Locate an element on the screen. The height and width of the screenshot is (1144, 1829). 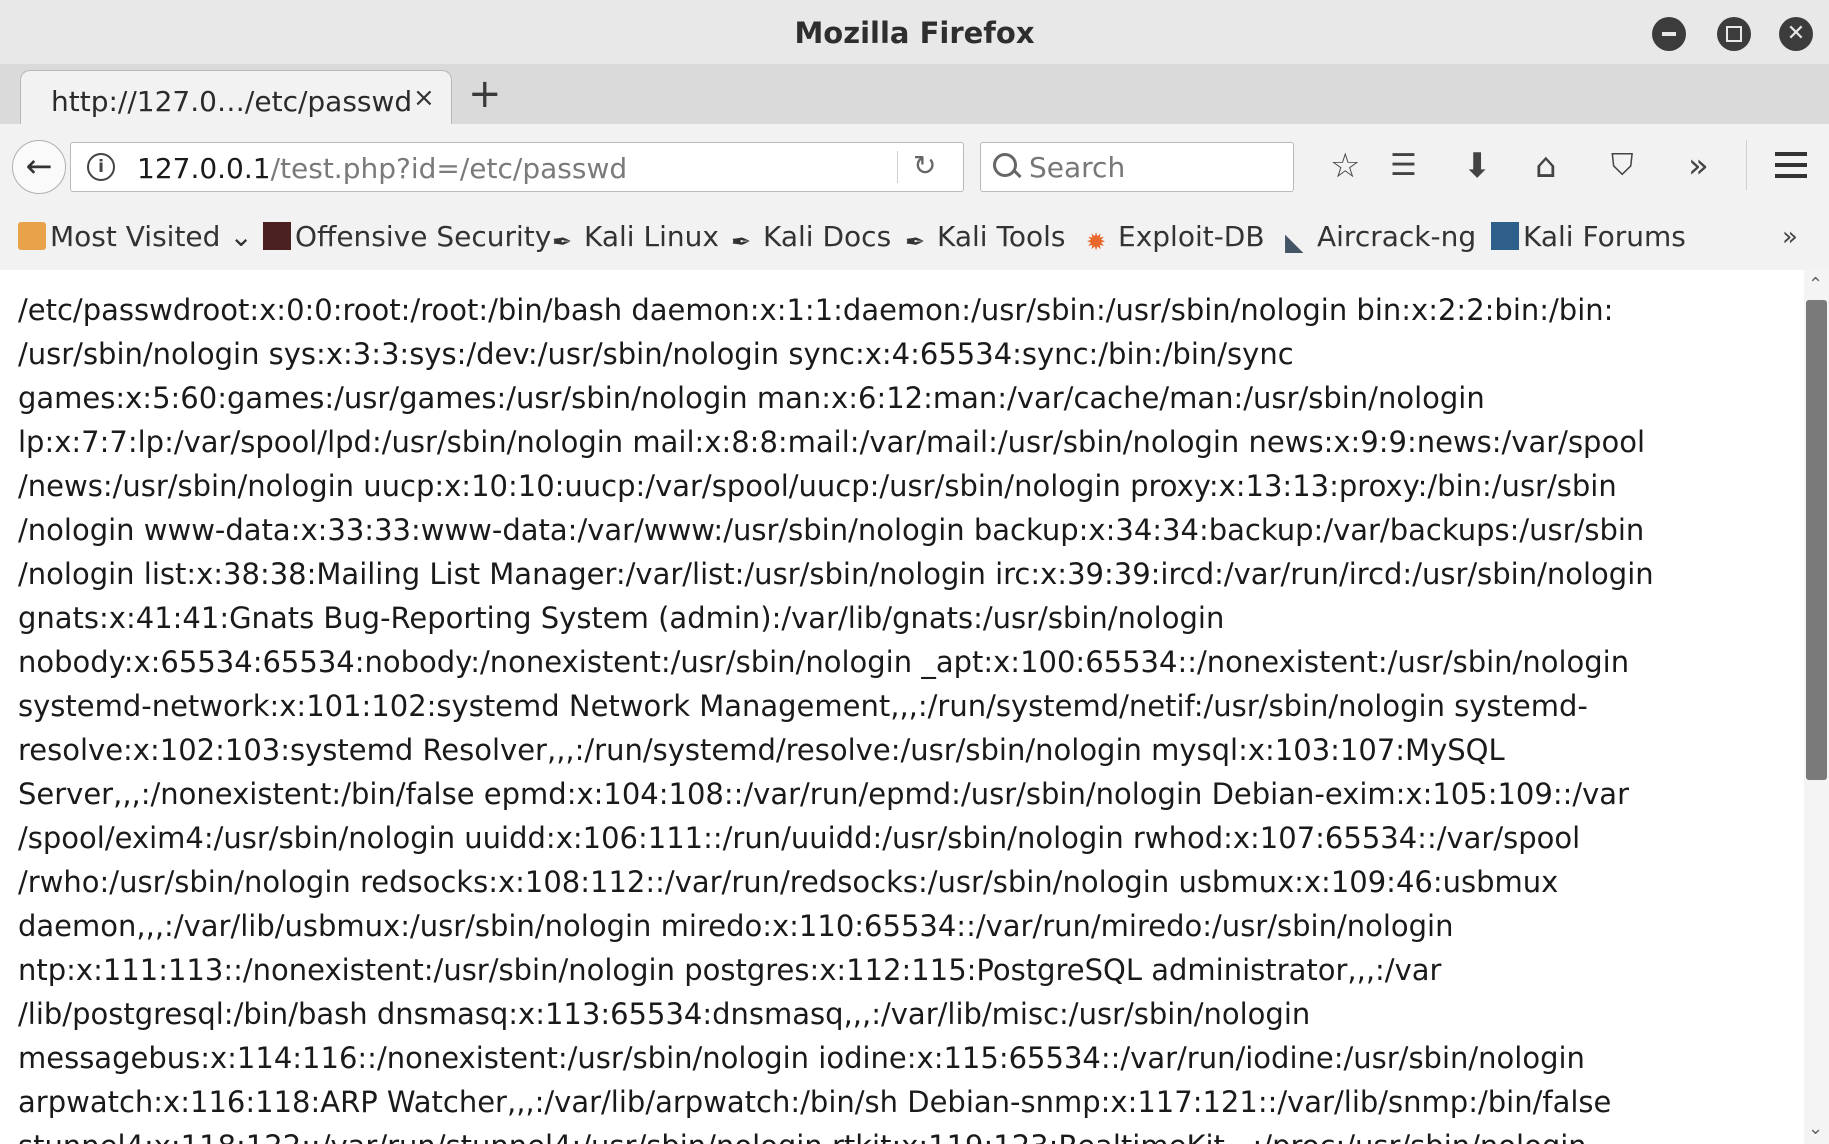
url-path: /test.php?id=/etc/passwd is located at coordinates (449, 168).